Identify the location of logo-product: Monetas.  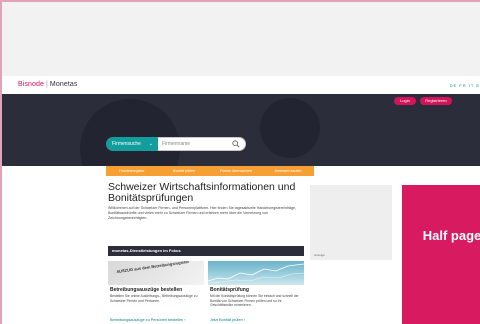
(63, 84).